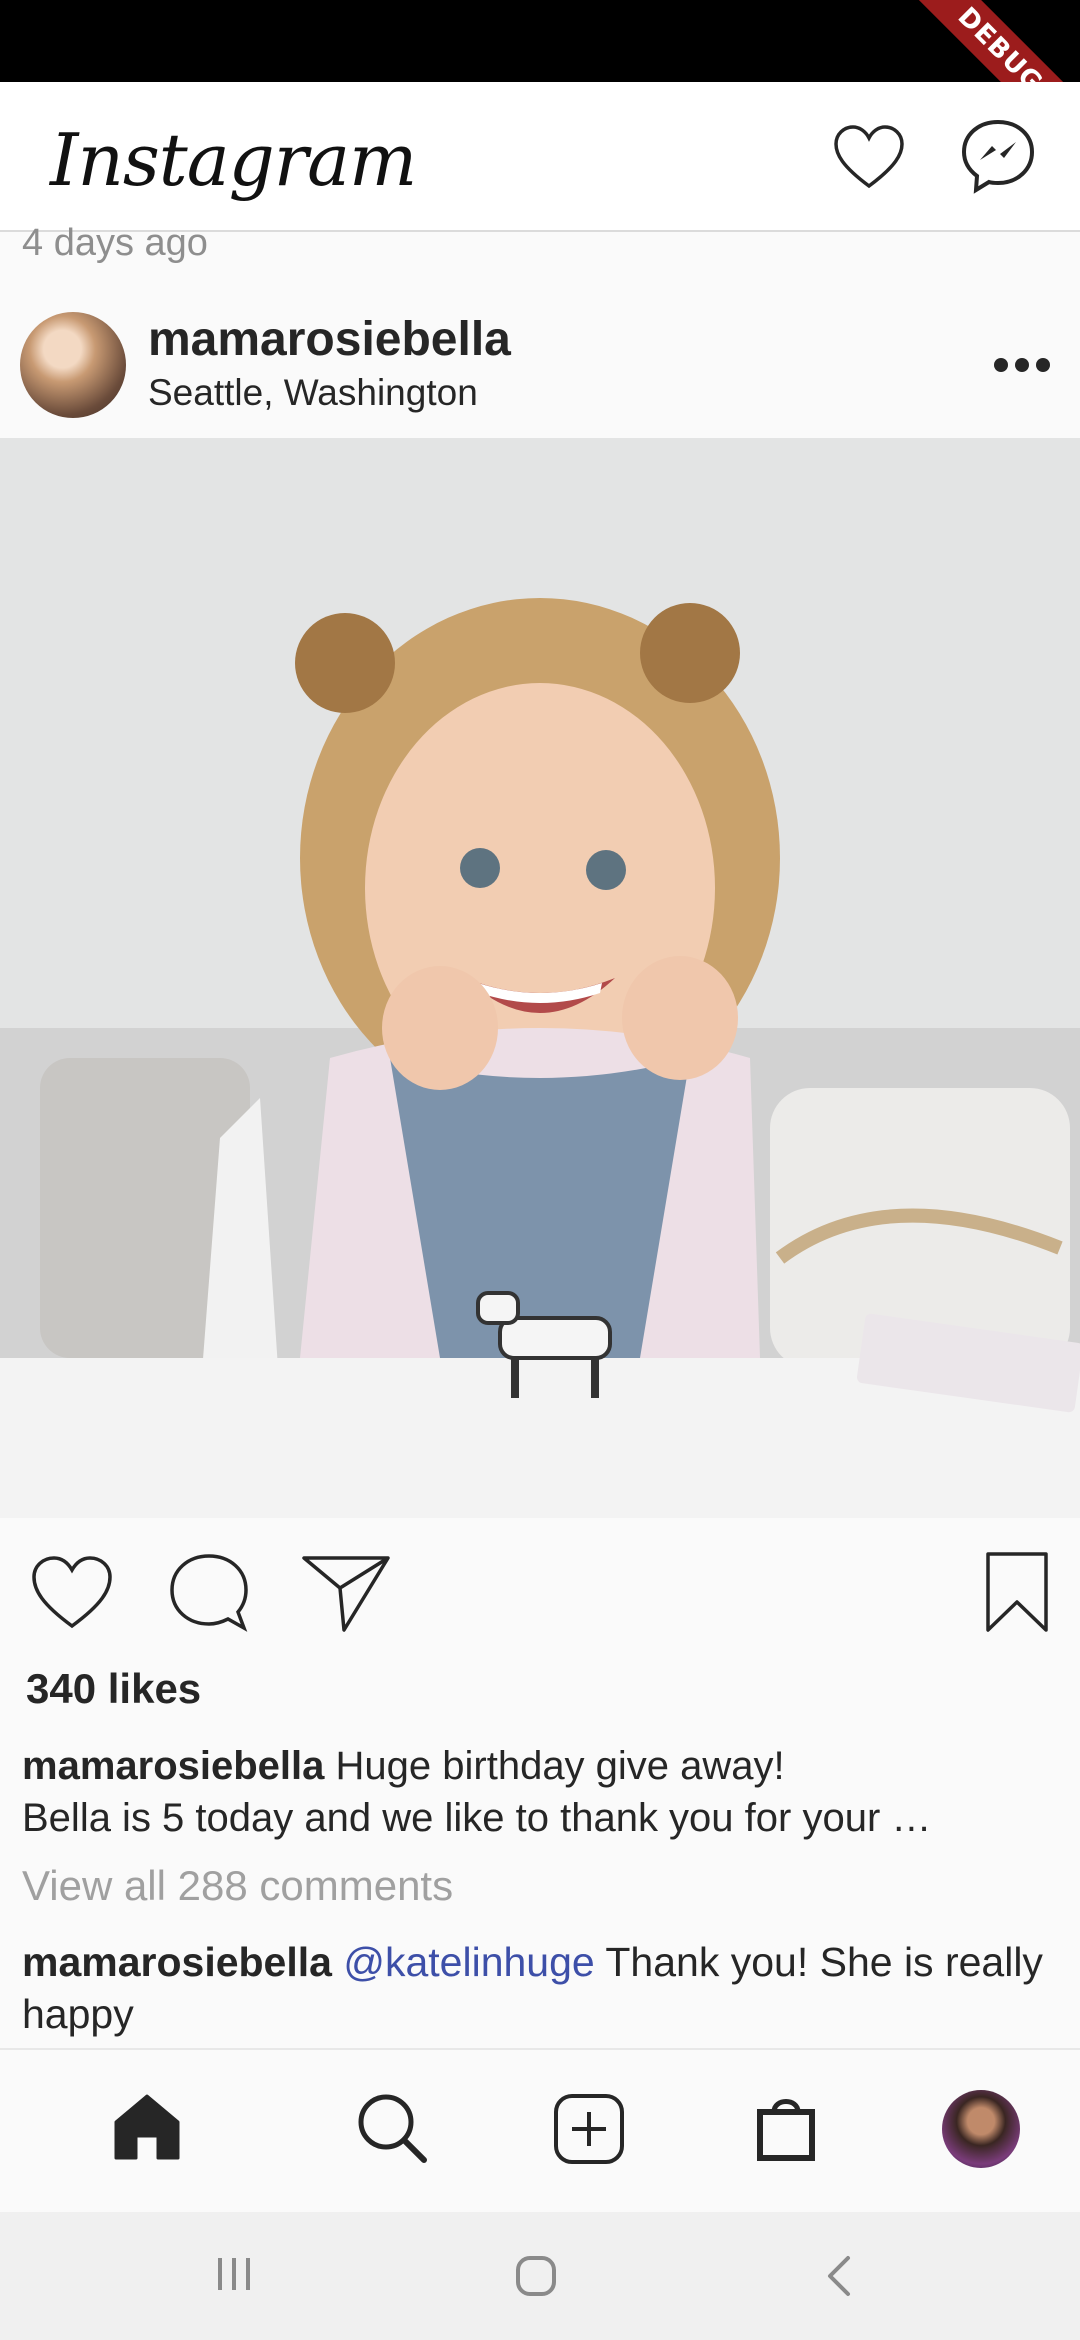 The height and width of the screenshot is (2340, 1080). What do you see at coordinates (173, 1766) in the screenshot?
I see `caption-username: mamarosiebella` at bounding box center [173, 1766].